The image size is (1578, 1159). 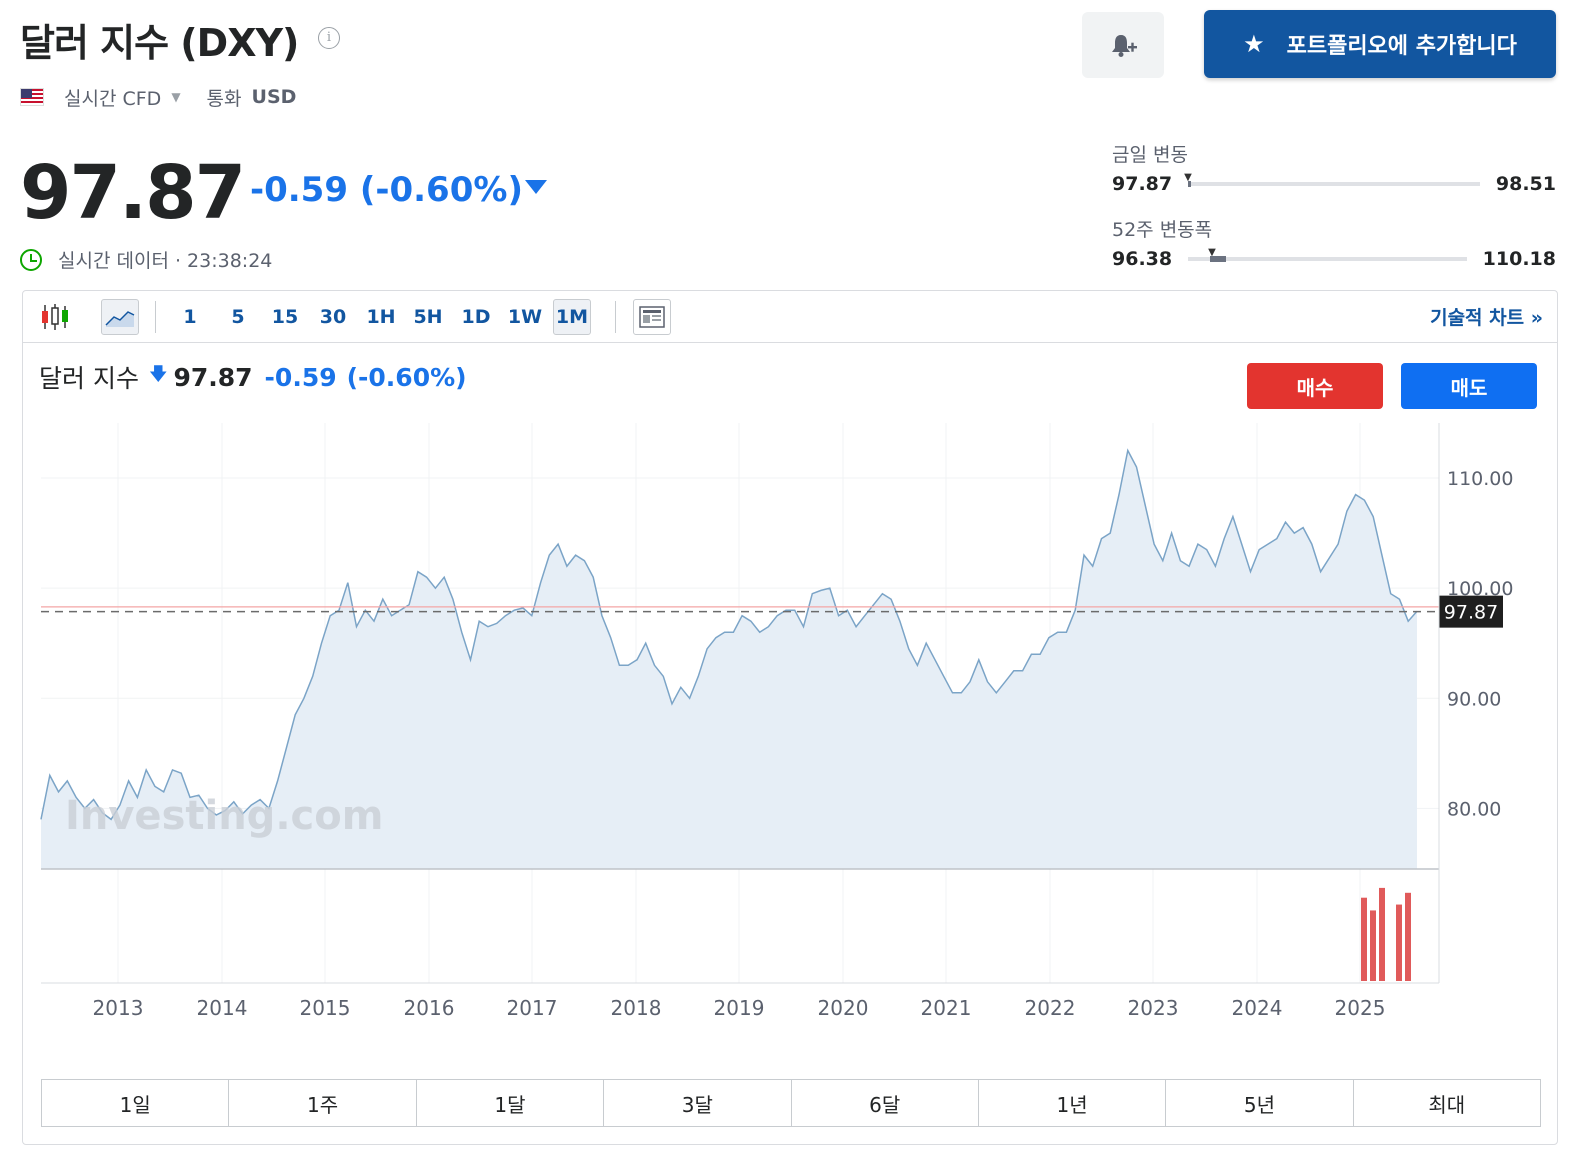 I want to click on daily-range-high: 98.51, so click(x=1525, y=184).